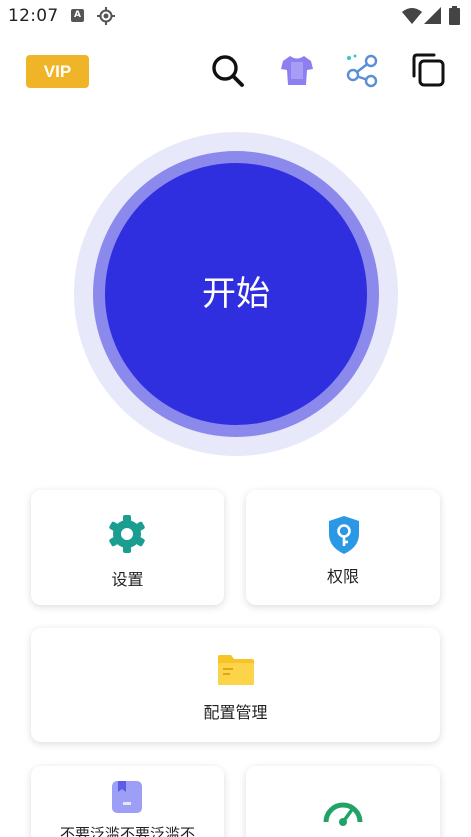 This screenshot has height=837, width=471. I want to click on copy-icon, so click(428, 70).